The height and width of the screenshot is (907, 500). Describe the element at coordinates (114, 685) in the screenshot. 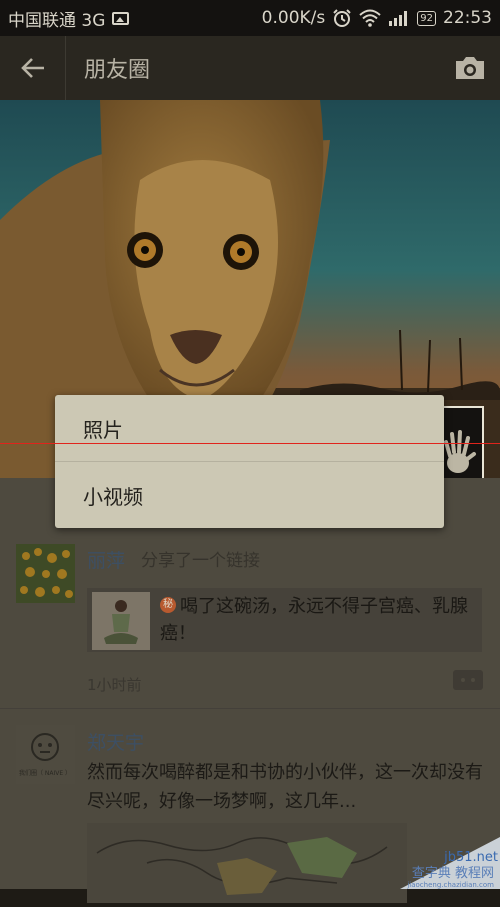

I see `post-time: 1小时前` at that location.